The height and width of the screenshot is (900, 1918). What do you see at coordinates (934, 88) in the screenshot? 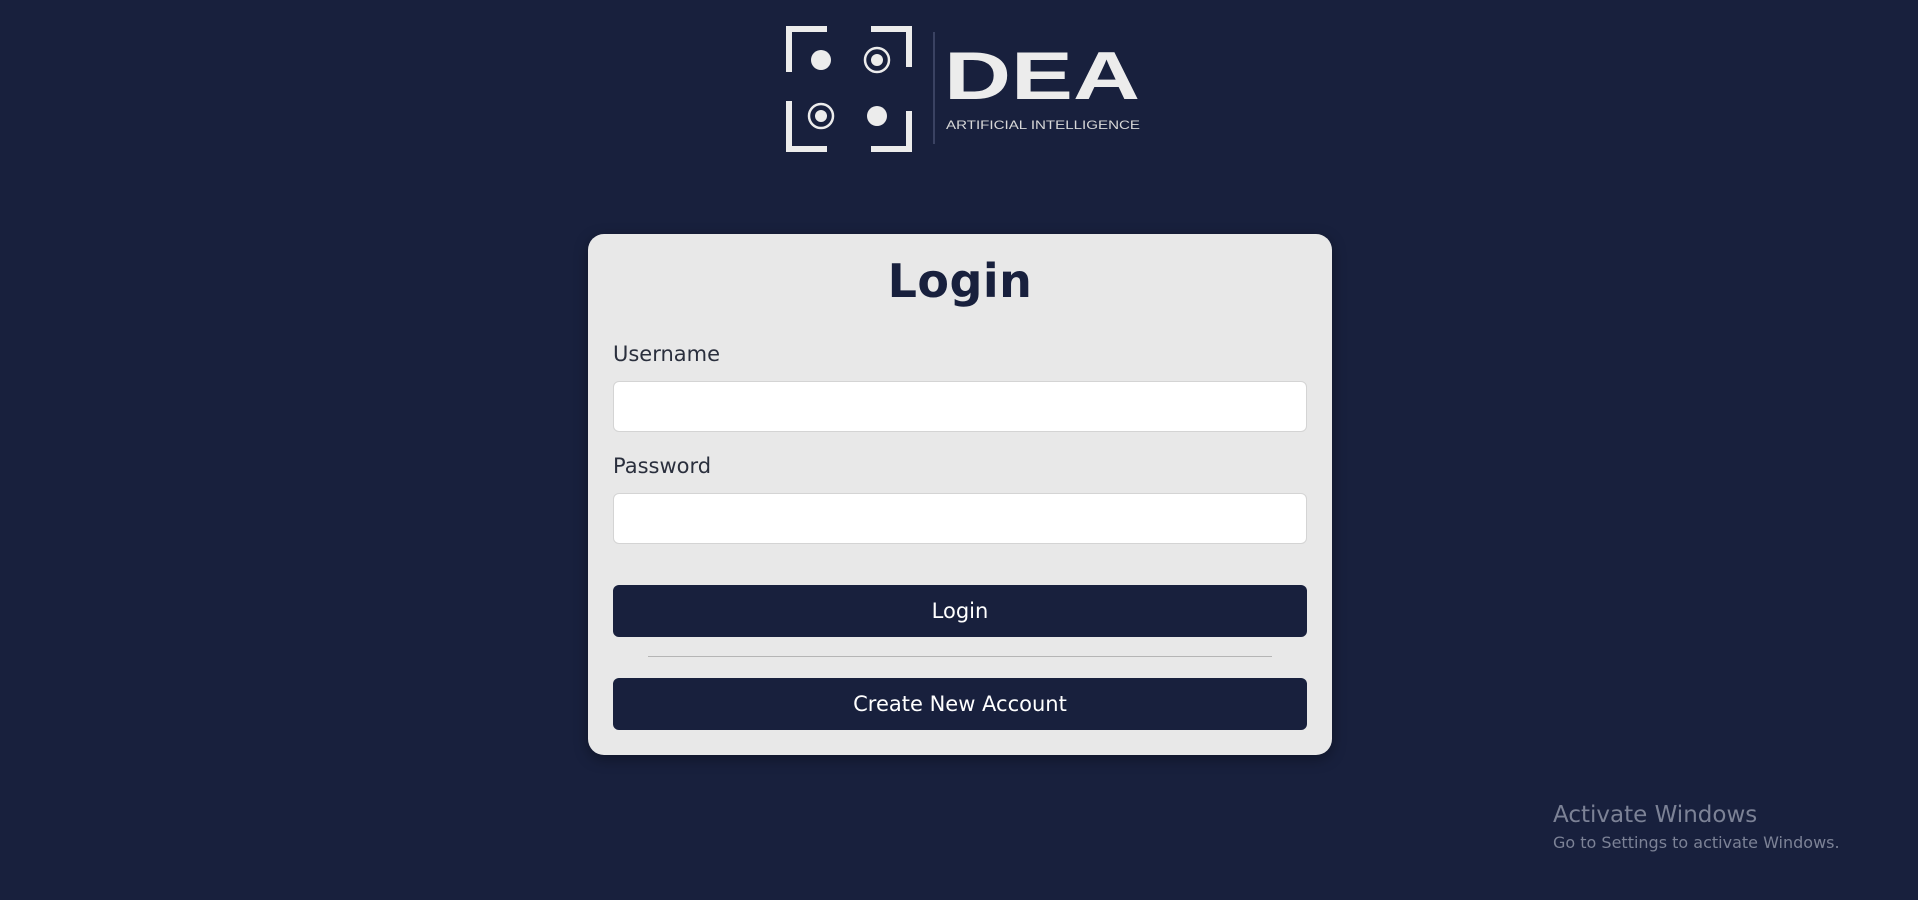
I see `logo-divider` at bounding box center [934, 88].